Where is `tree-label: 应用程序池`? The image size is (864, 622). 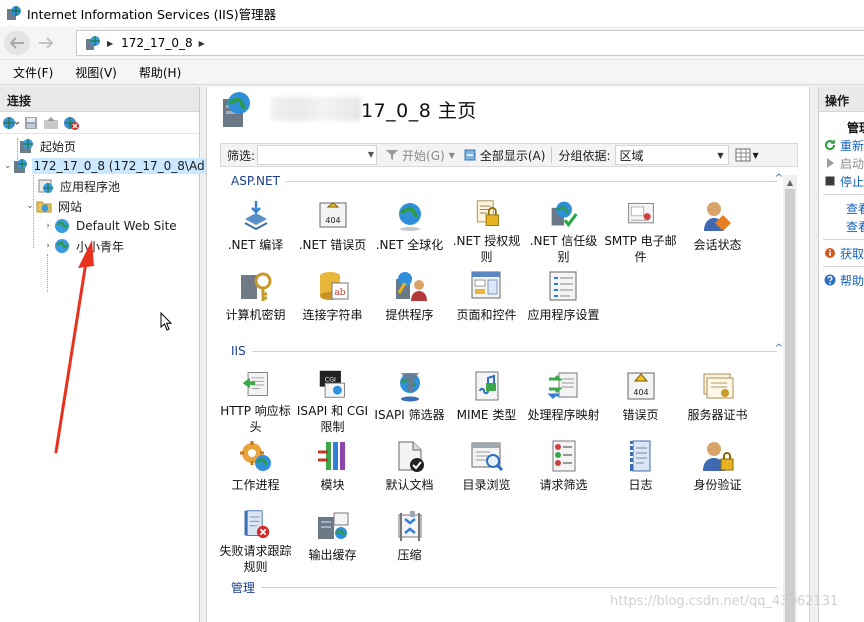 tree-label: 应用程序池 is located at coordinates (90, 186).